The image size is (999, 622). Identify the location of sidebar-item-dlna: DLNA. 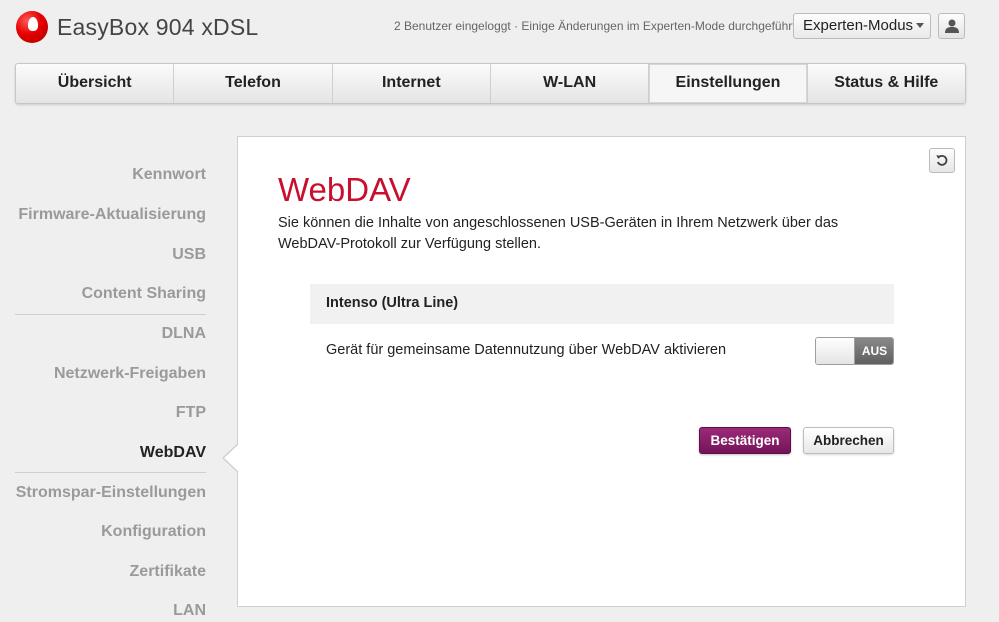
(184, 334).